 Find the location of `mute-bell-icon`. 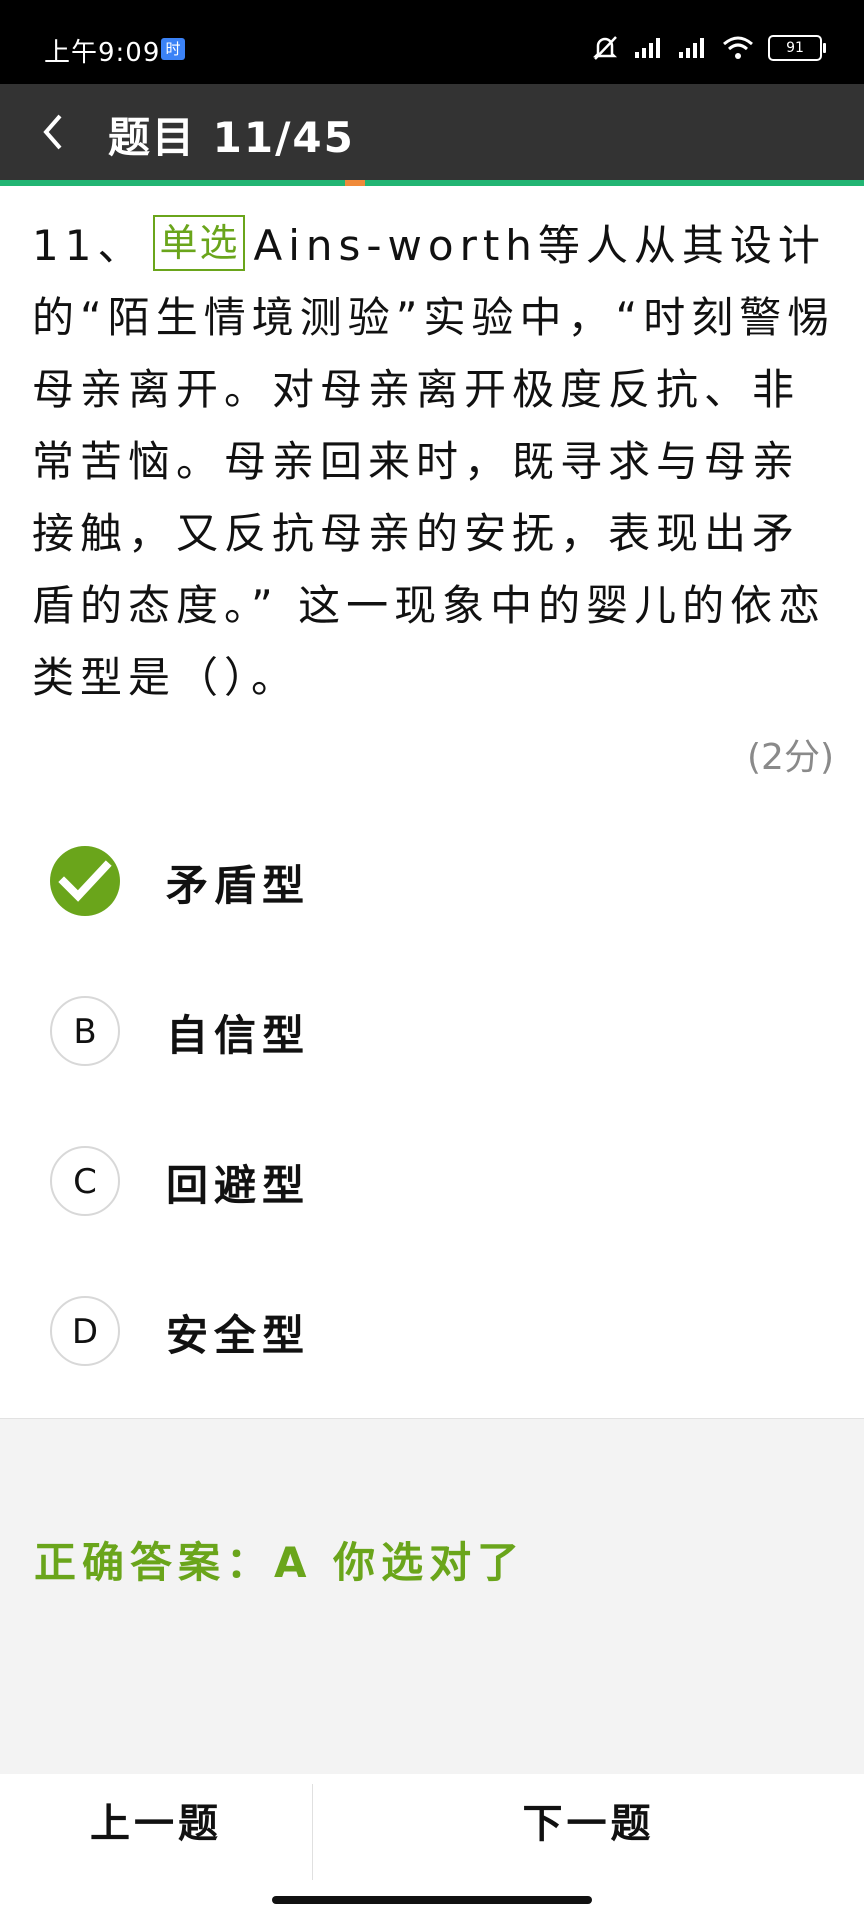

mute-bell-icon is located at coordinates (605, 48).